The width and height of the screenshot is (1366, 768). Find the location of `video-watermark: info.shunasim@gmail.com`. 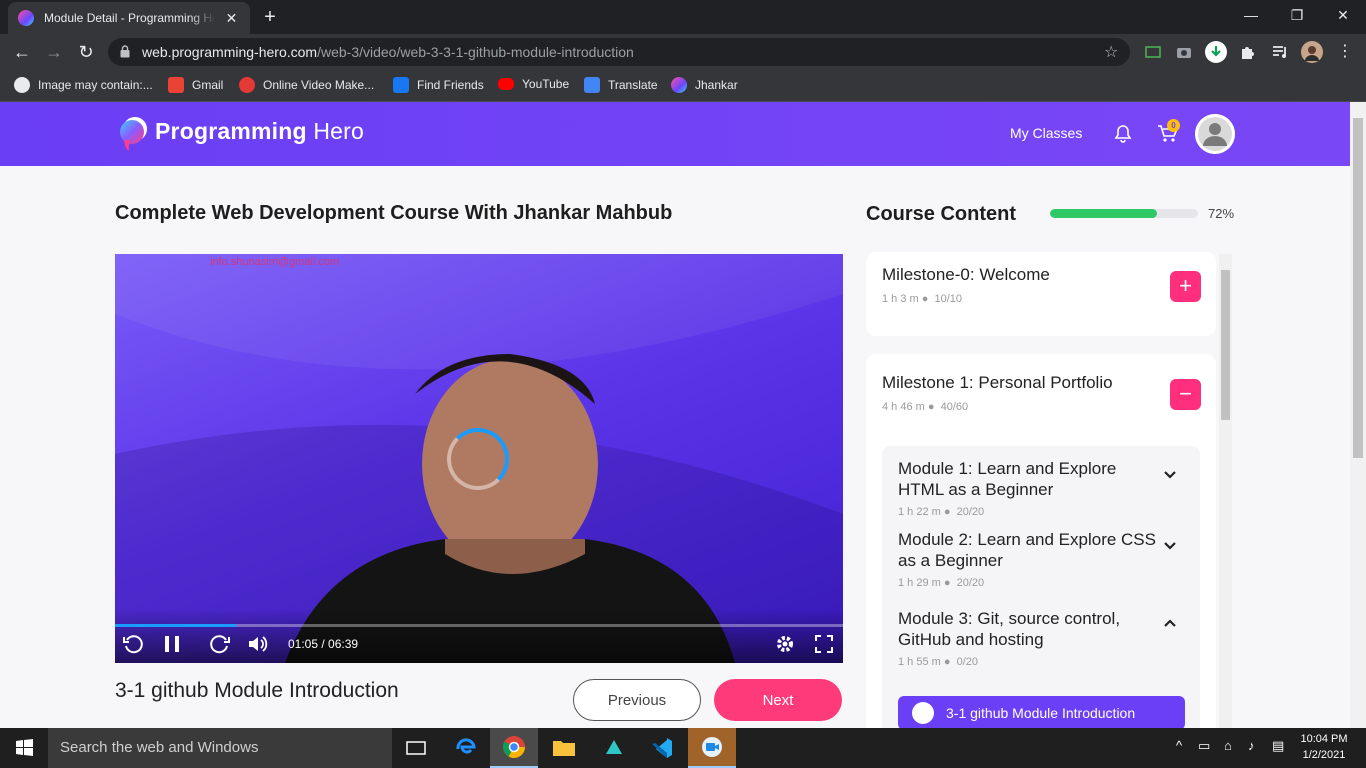

video-watermark: info.shunasim@gmail.com is located at coordinates (275, 262).